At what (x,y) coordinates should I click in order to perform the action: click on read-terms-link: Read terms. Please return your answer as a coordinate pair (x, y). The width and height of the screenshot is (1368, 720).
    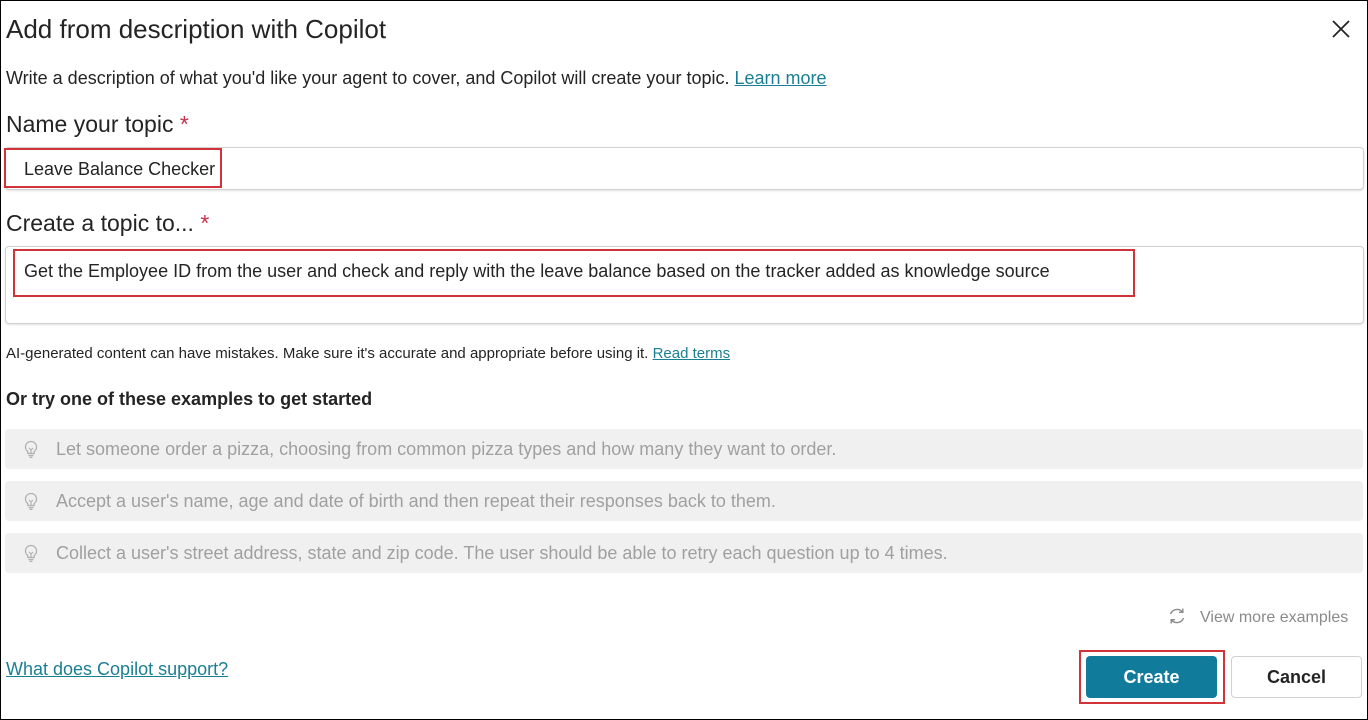
    Looking at the image, I should click on (692, 353).